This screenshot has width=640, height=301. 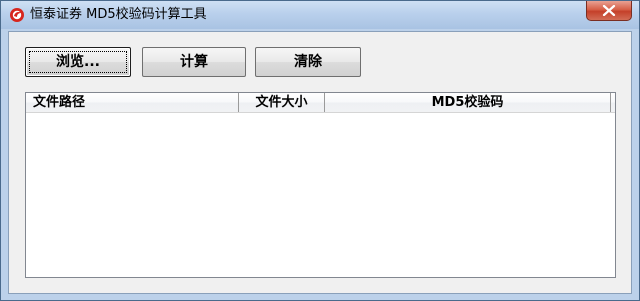 What do you see at coordinates (118, 14) in the screenshot?
I see `window-title: 恒泰证券 MD5校验码计算工具` at bounding box center [118, 14].